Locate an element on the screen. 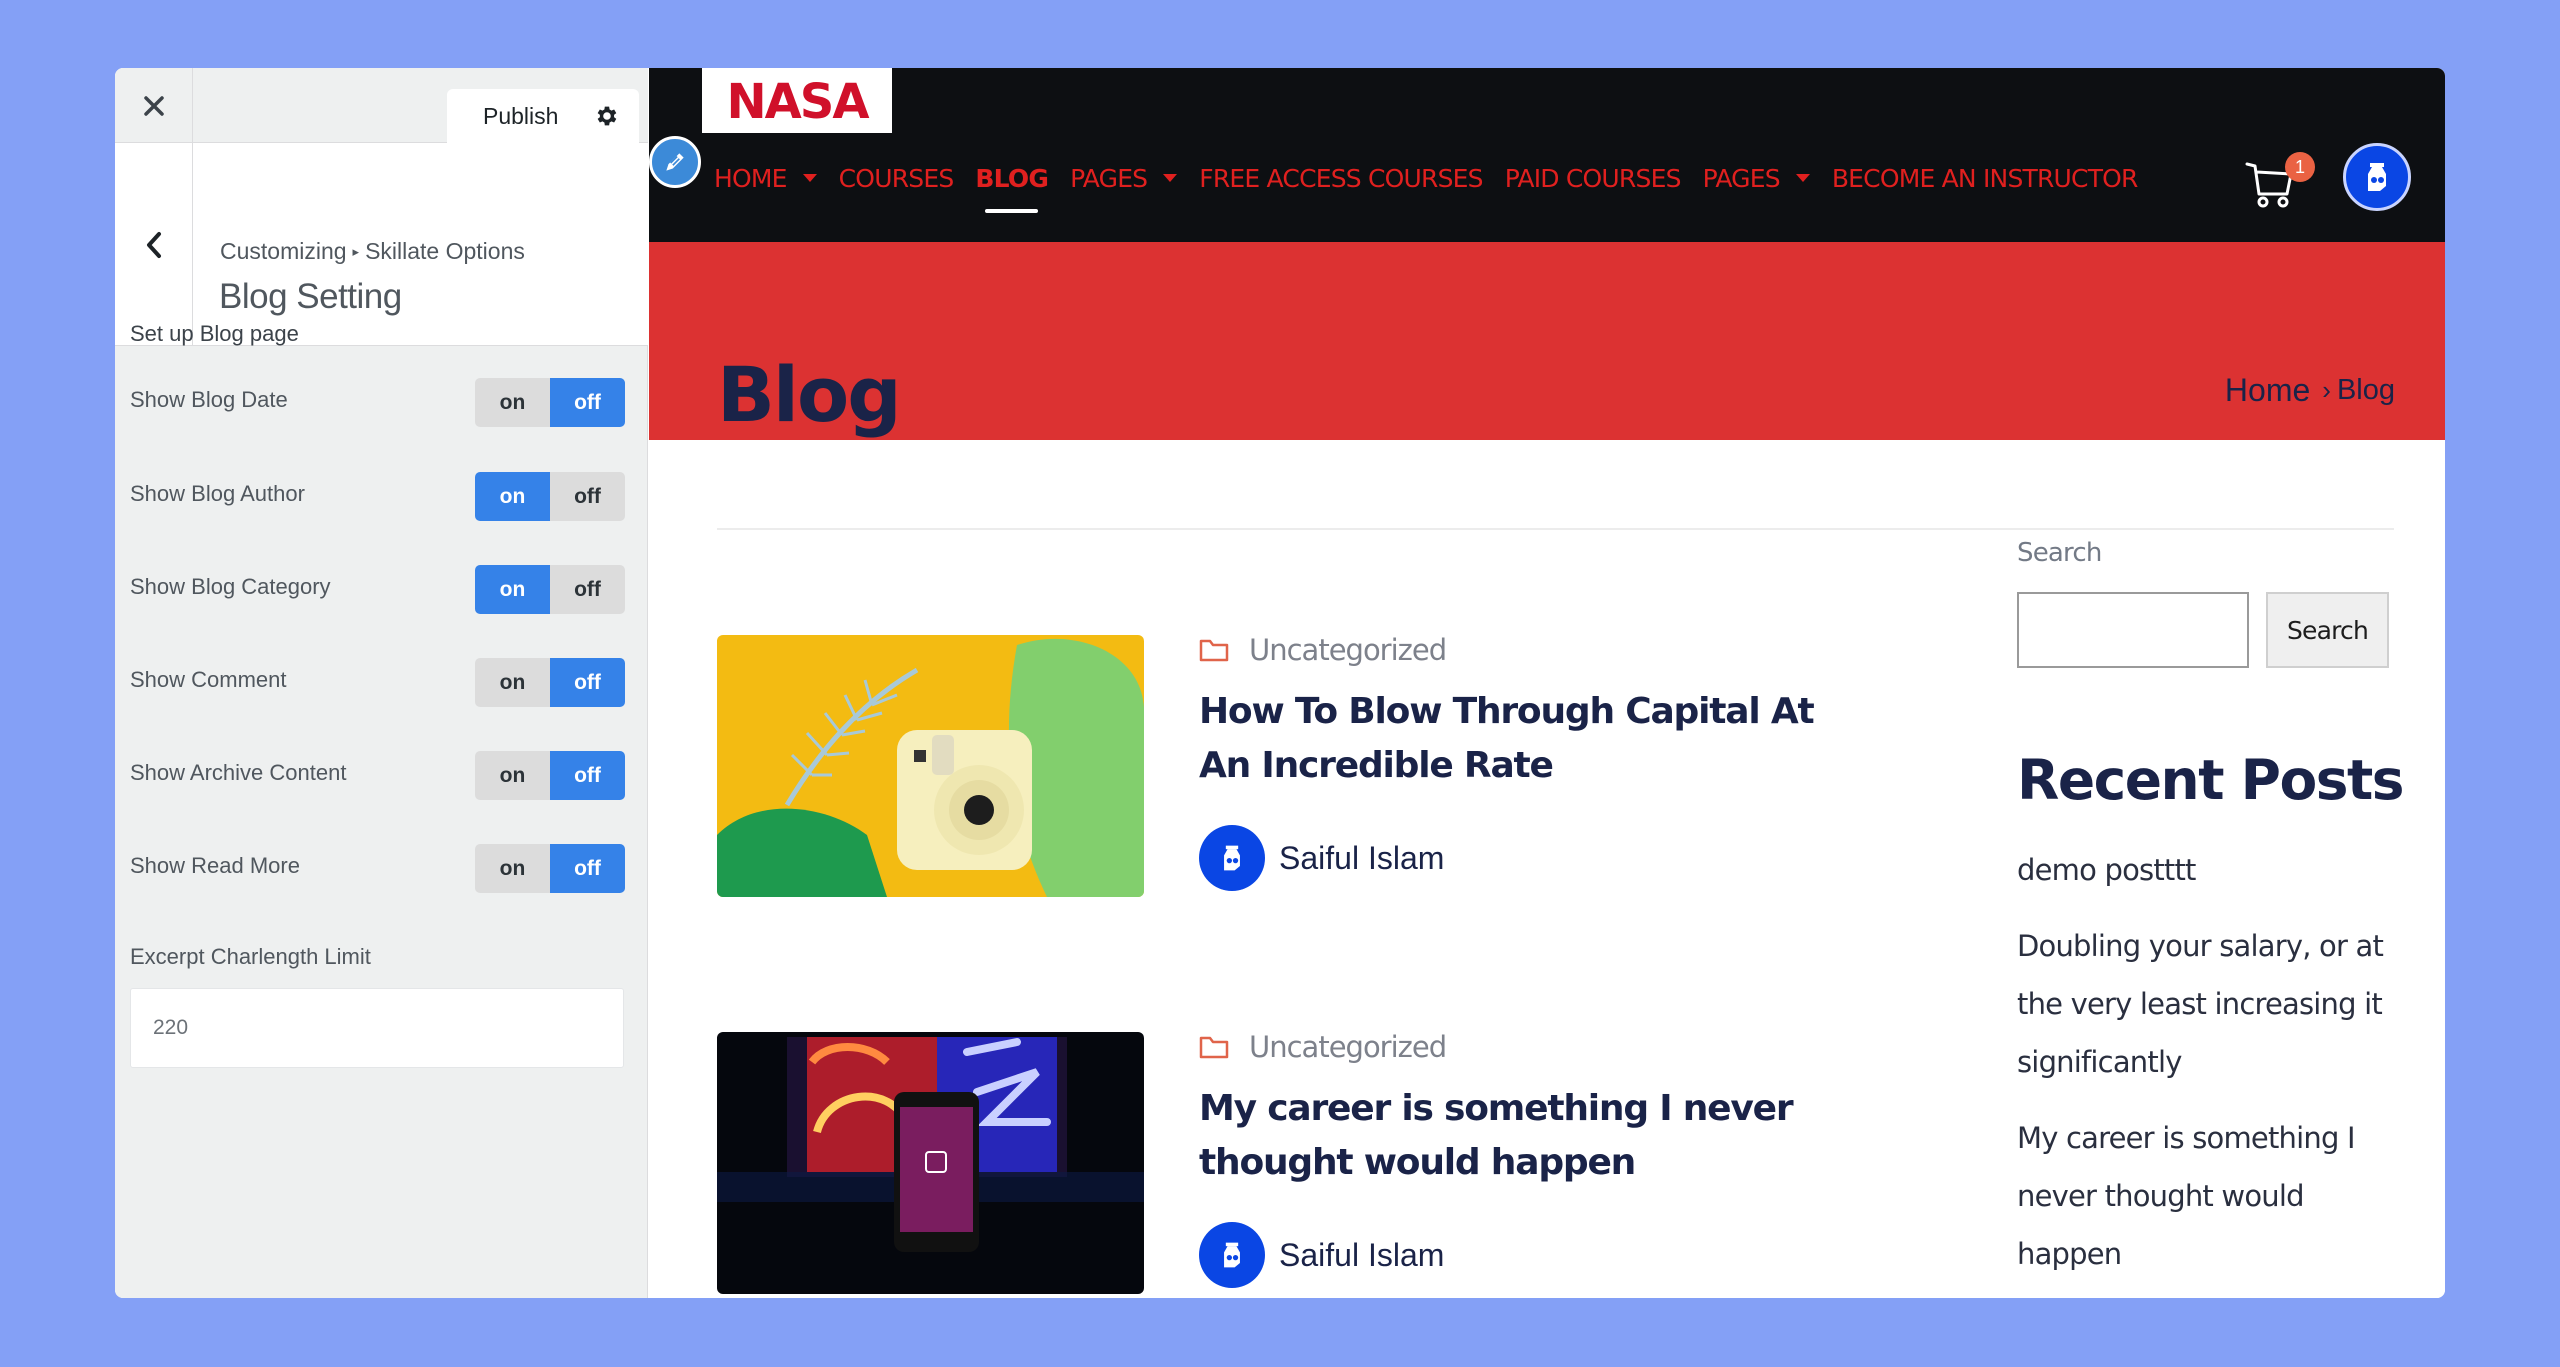 Image resolution: width=2560 pixels, height=1367 pixels. nav-item-paid-courses: PAID COURSES is located at coordinates (1593, 178).